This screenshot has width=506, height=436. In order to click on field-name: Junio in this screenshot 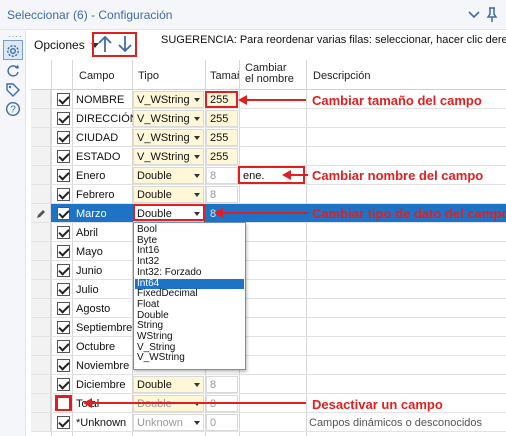, I will do `click(89, 271)`.